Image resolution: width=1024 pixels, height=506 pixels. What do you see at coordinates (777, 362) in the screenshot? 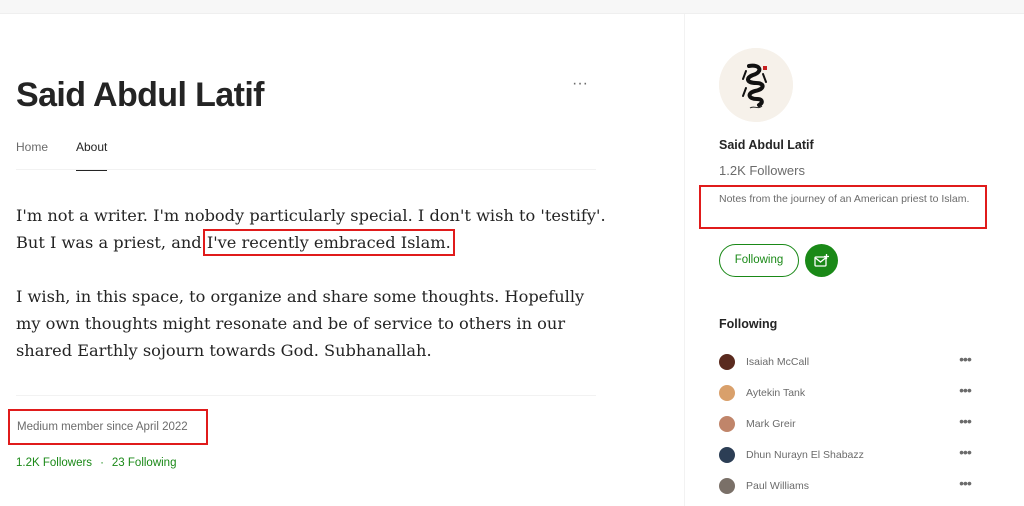
I see `following-name: Isaiah McCall` at bounding box center [777, 362].